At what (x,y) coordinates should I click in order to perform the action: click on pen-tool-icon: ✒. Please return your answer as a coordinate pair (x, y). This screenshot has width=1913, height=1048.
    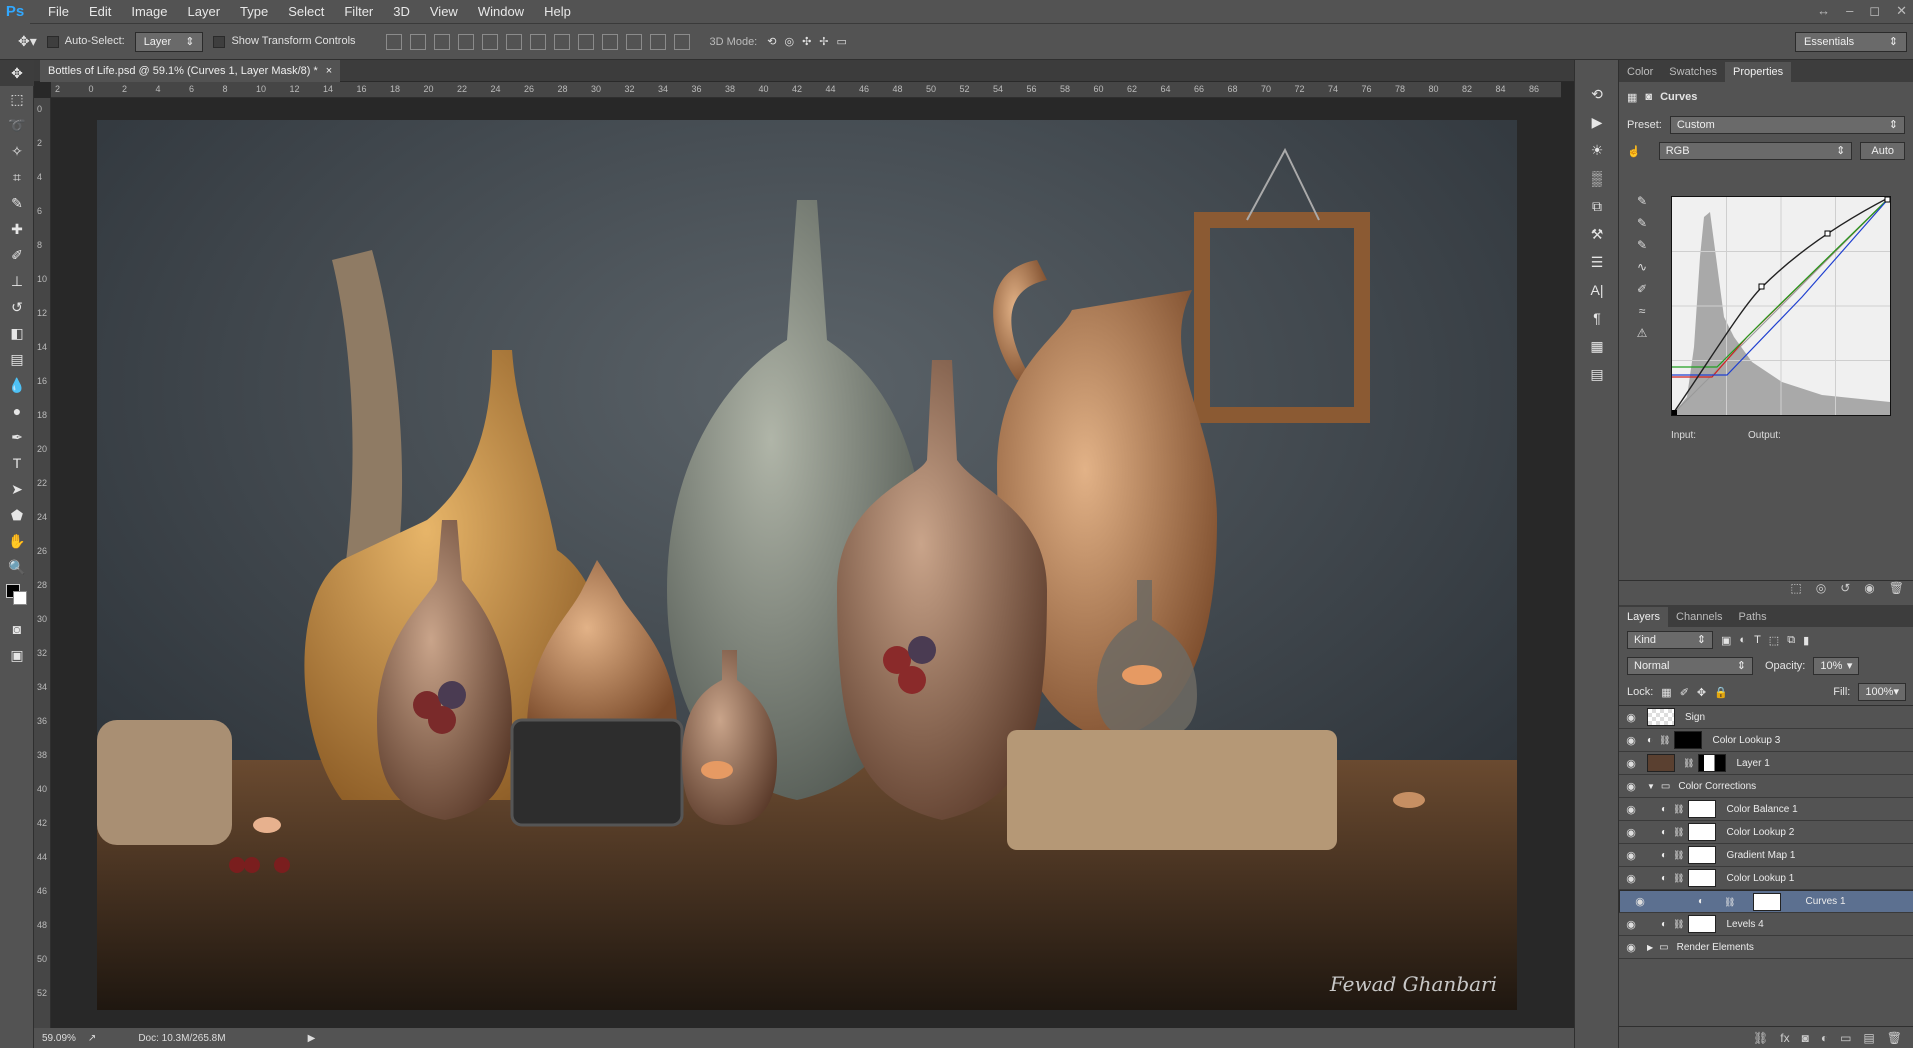
    Looking at the image, I should click on (17, 437).